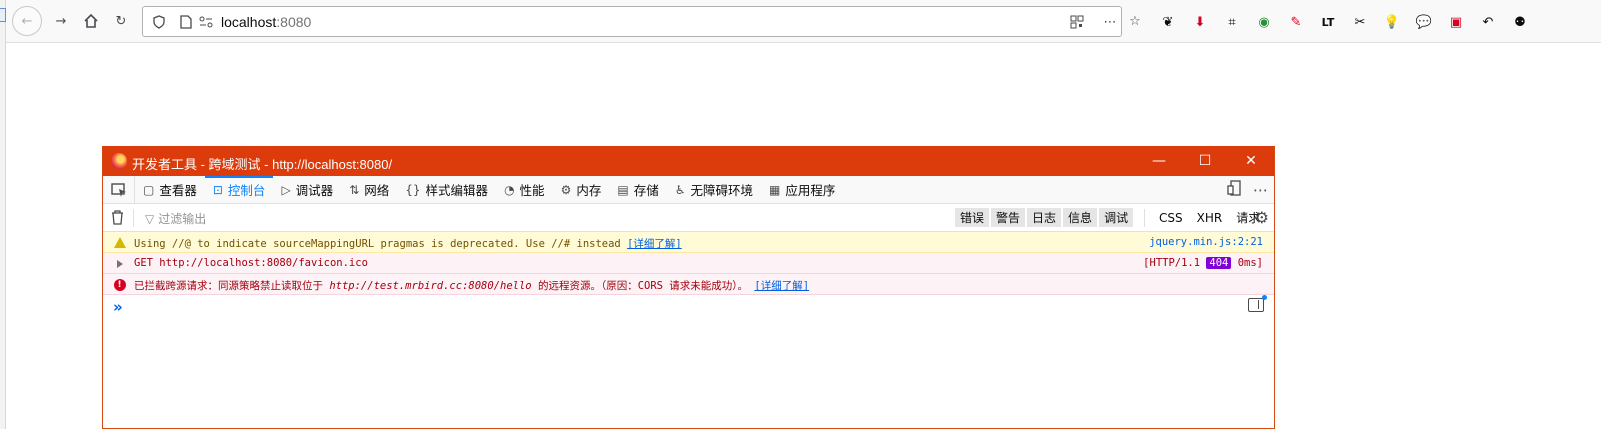 The width and height of the screenshot is (1601, 429). What do you see at coordinates (457, 190) in the screenshot?
I see `tab-label: 样式编辑器` at bounding box center [457, 190].